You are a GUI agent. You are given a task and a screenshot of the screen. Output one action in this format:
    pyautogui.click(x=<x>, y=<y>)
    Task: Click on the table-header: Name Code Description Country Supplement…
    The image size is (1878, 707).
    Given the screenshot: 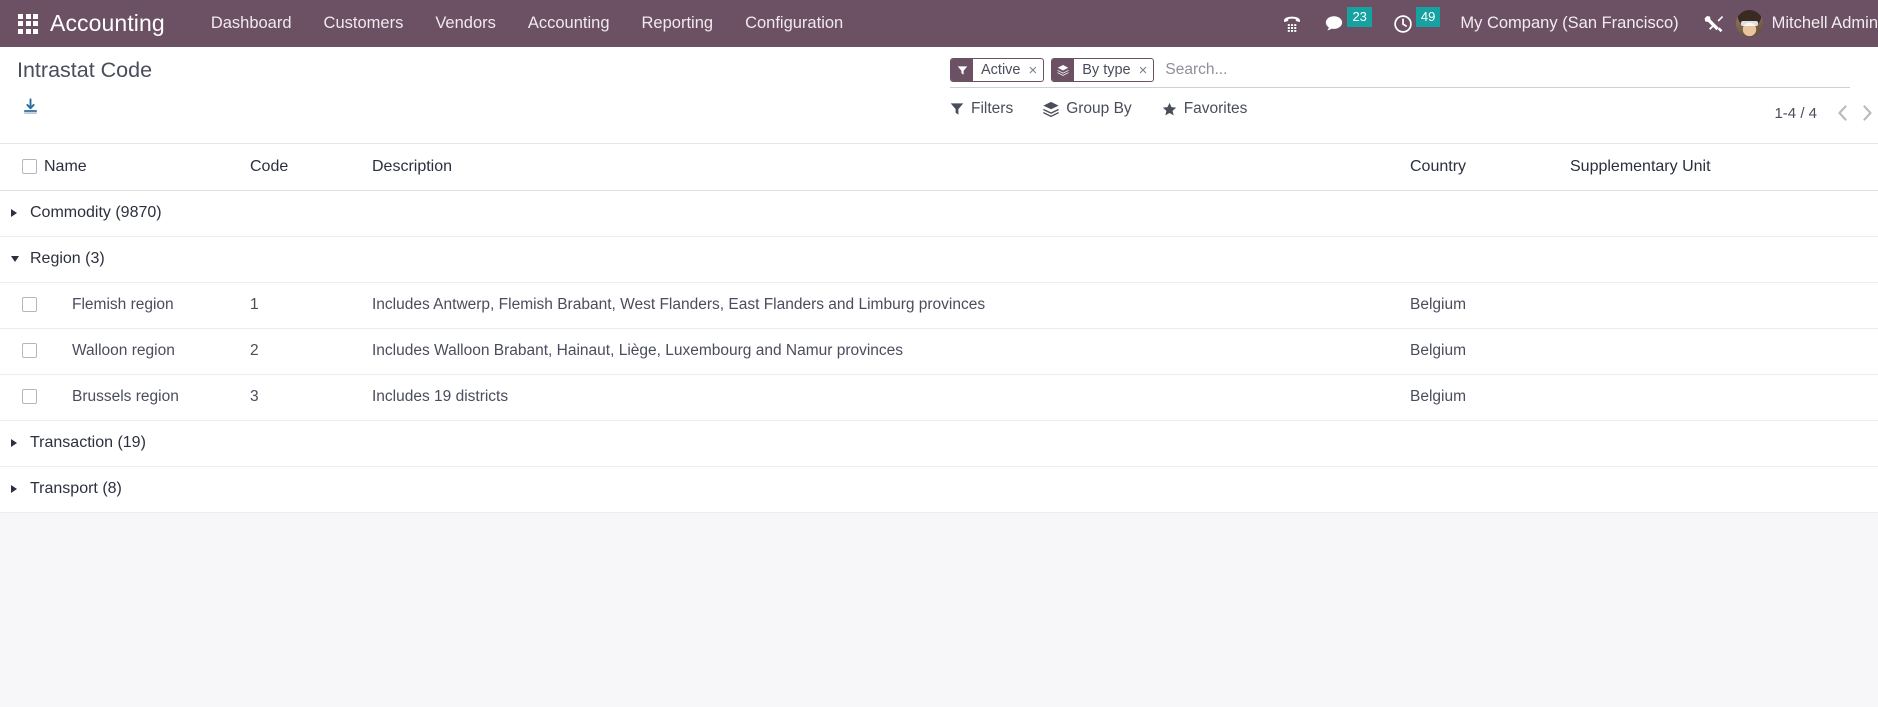 What is the action you would take?
    pyautogui.click(x=939, y=167)
    